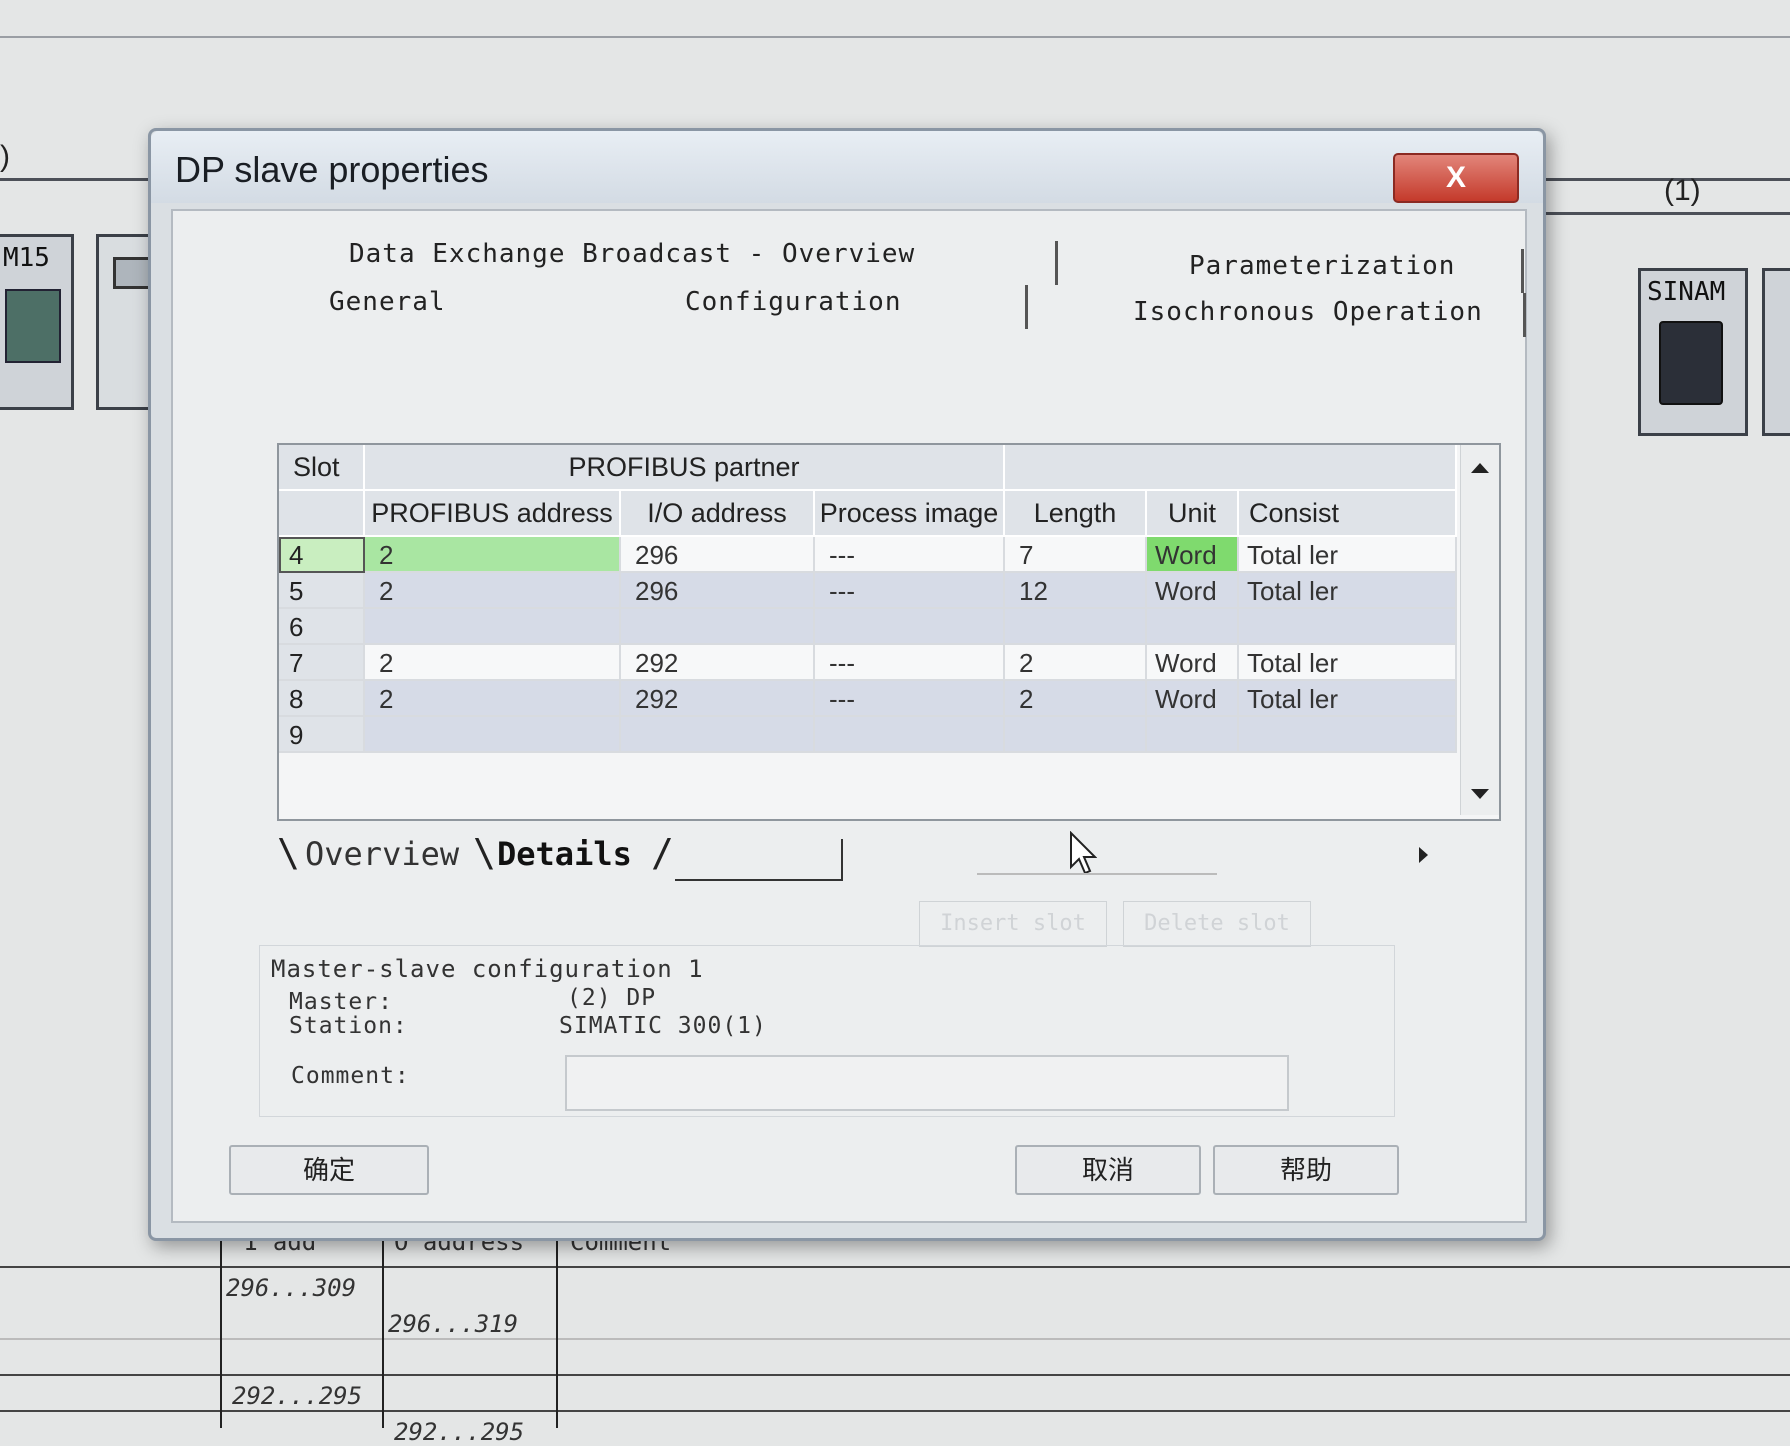 The width and height of the screenshot is (1790, 1446). I want to click on bg-bus-line-right, so click(1665, 213).